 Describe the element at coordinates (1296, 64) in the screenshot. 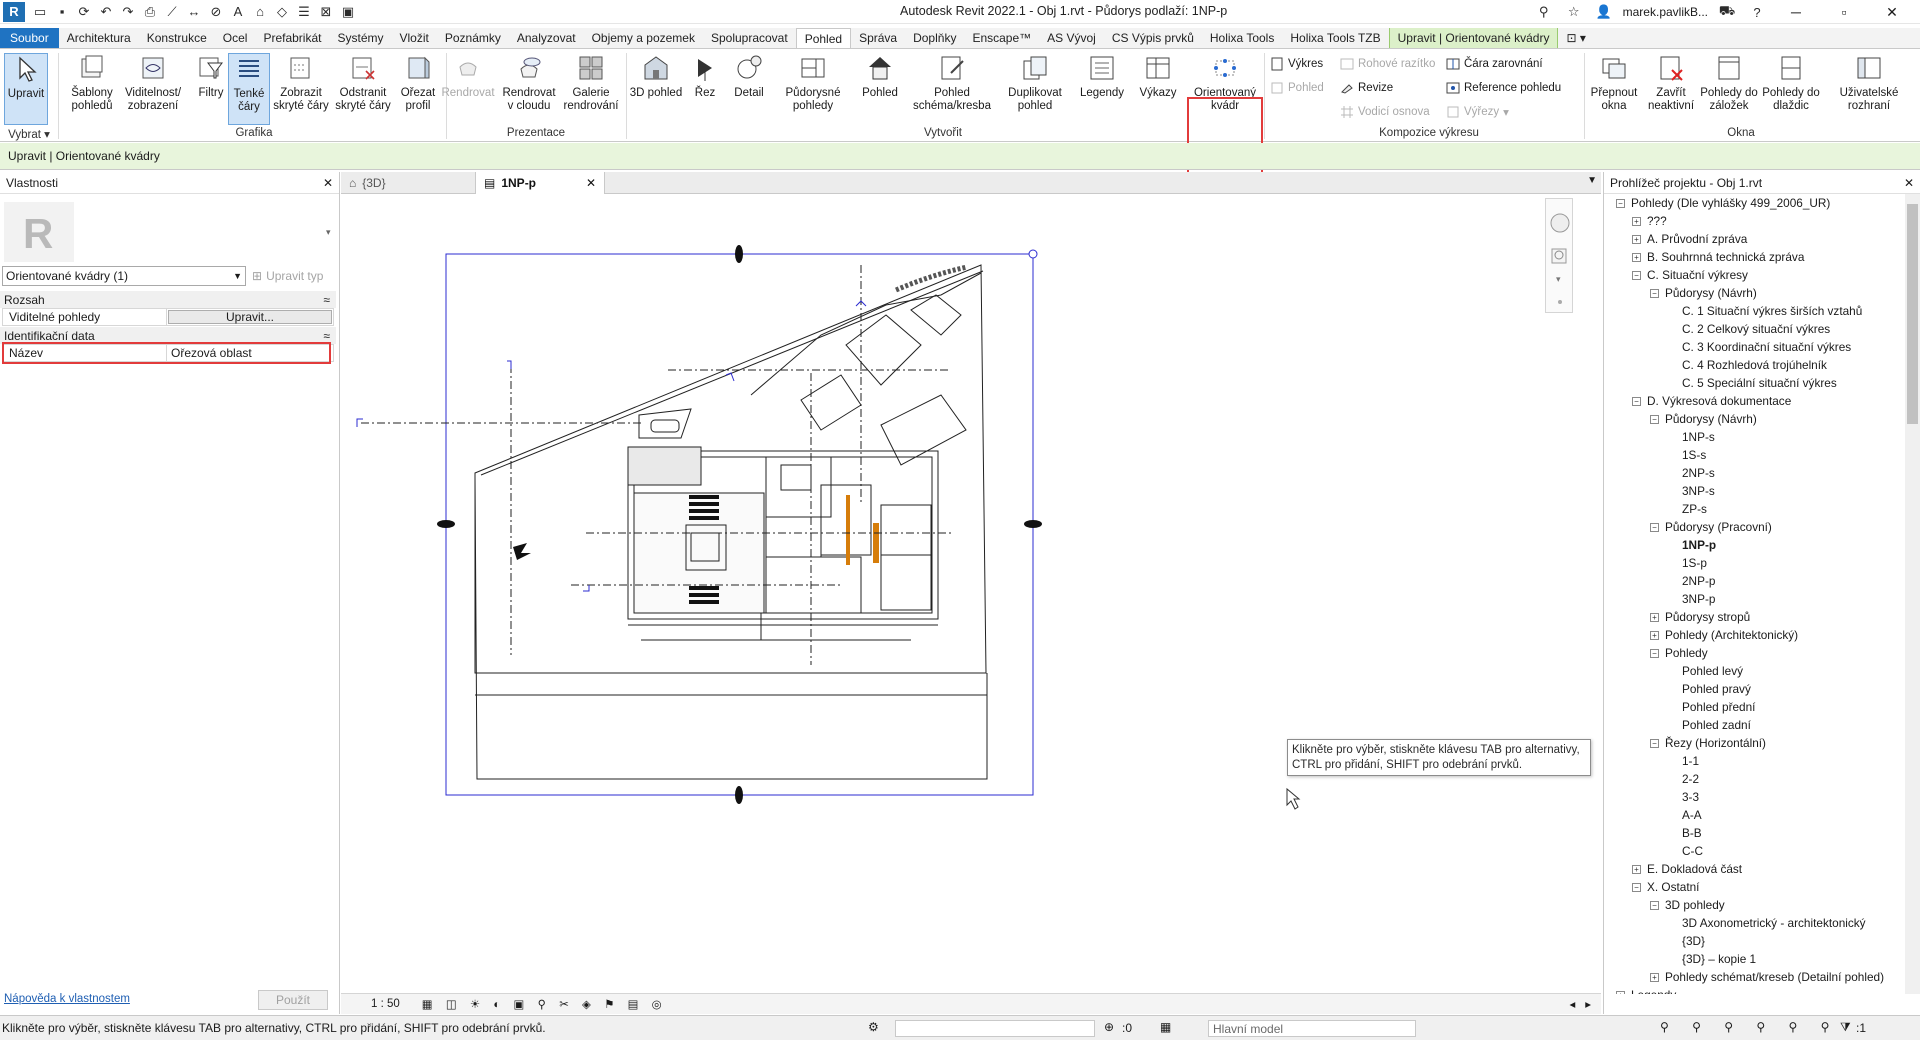

I see `sheet-button: Výkres` at that location.